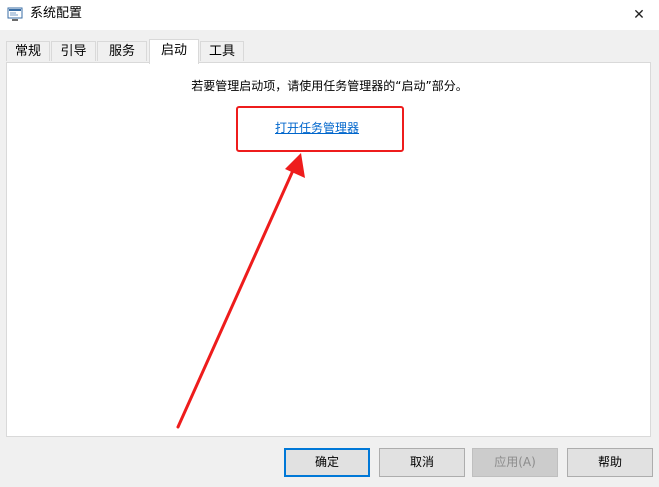 The height and width of the screenshot is (487, 659). I want to click on close-icon: ✕, so click(639, 15).